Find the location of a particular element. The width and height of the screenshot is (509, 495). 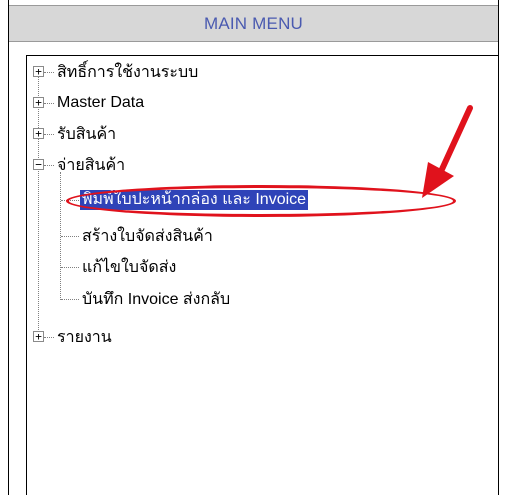

tree-item-reports: รายงาน is located at coordinates (84, 337).